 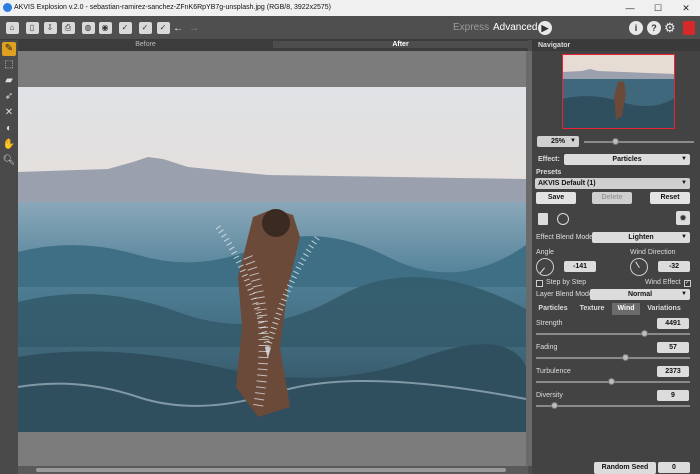 I want to click on run-icon: ✓, so click(x=125, y=28).